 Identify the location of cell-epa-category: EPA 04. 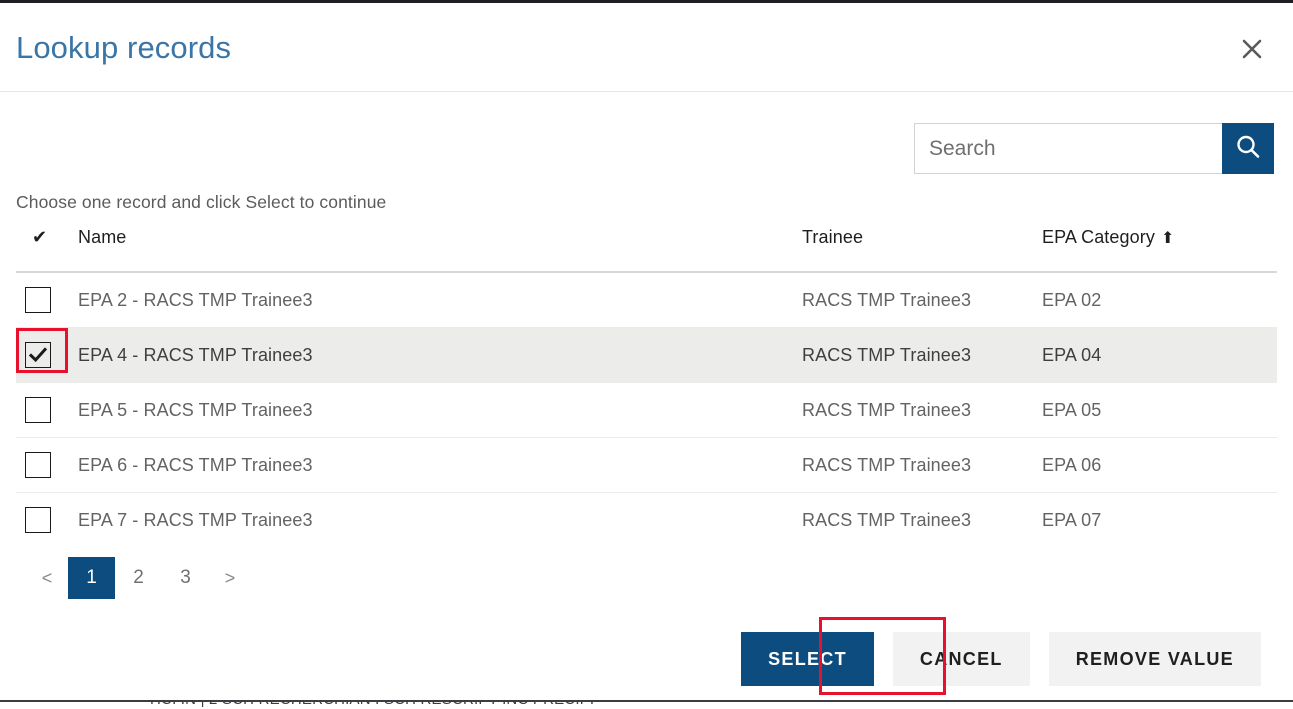
(1072, 355).